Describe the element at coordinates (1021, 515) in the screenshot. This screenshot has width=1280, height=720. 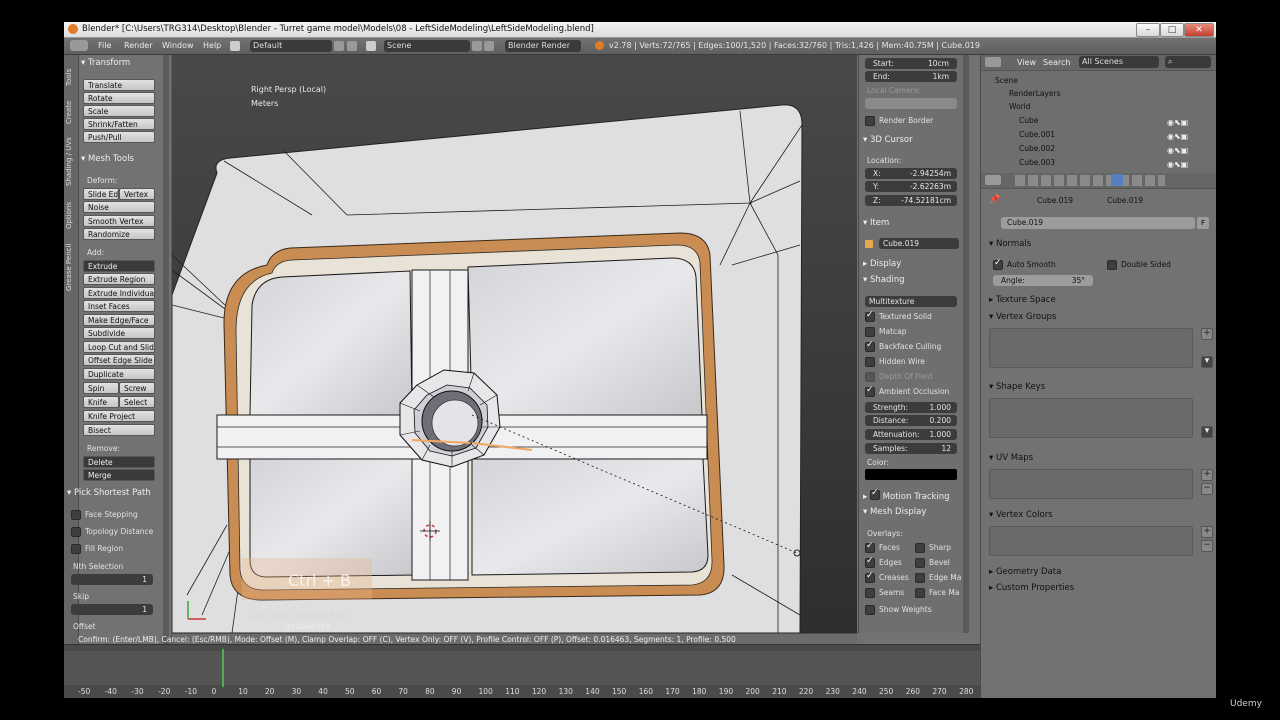
I see `vertex-colors-header: ▾ Vertex Colors` at that location.